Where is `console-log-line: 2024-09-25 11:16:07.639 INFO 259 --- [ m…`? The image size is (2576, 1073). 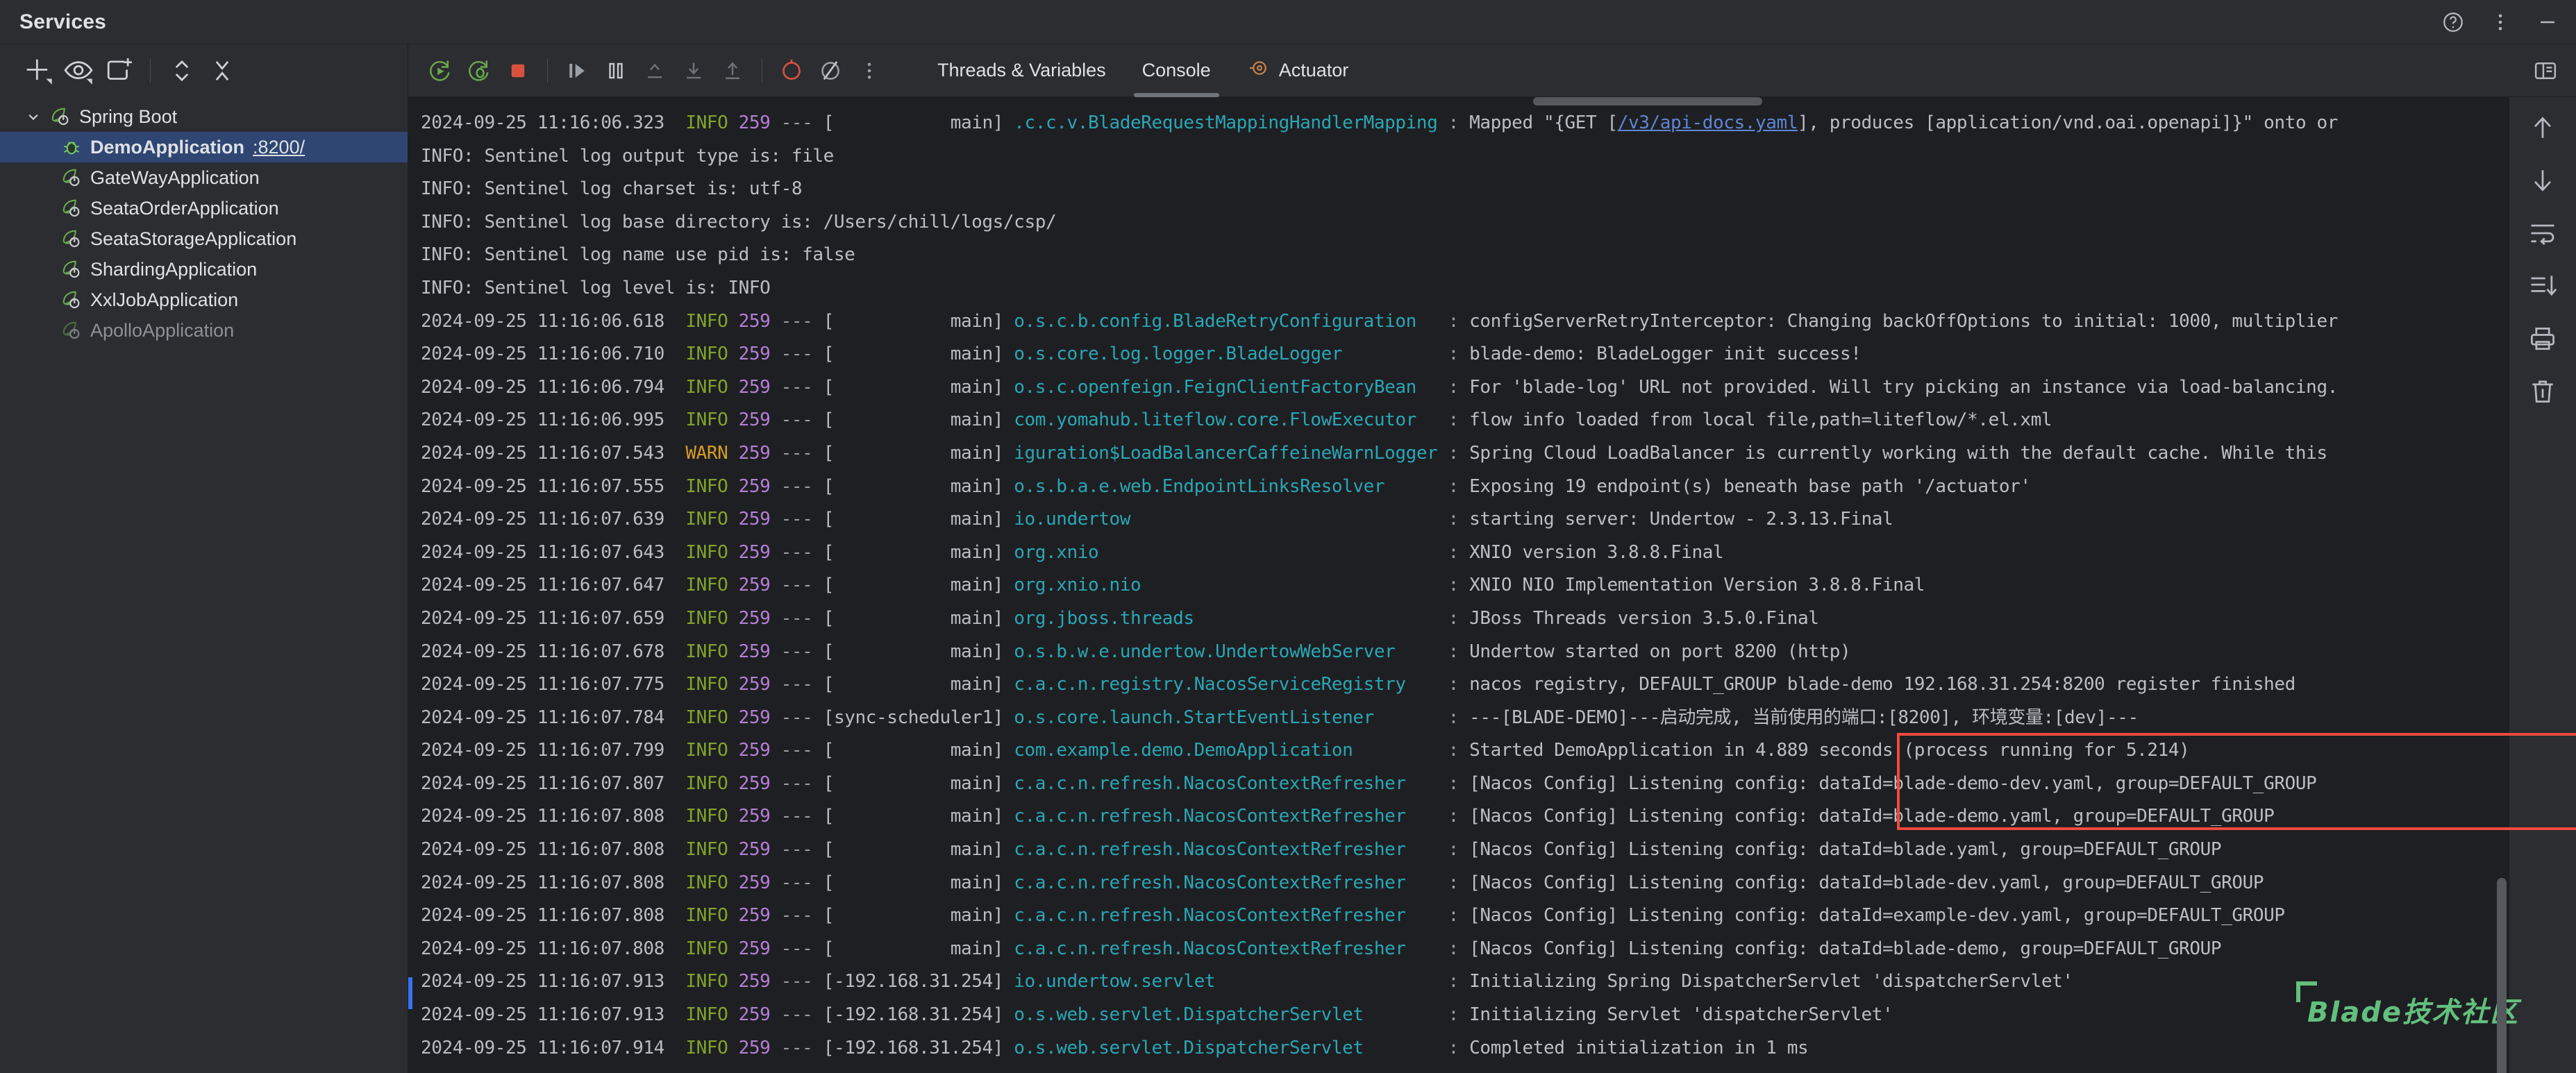
console-log-line: 2024-09-25 11:16:07.639 INFO 259 --- [ m… is located at coordinates (1157, 520).